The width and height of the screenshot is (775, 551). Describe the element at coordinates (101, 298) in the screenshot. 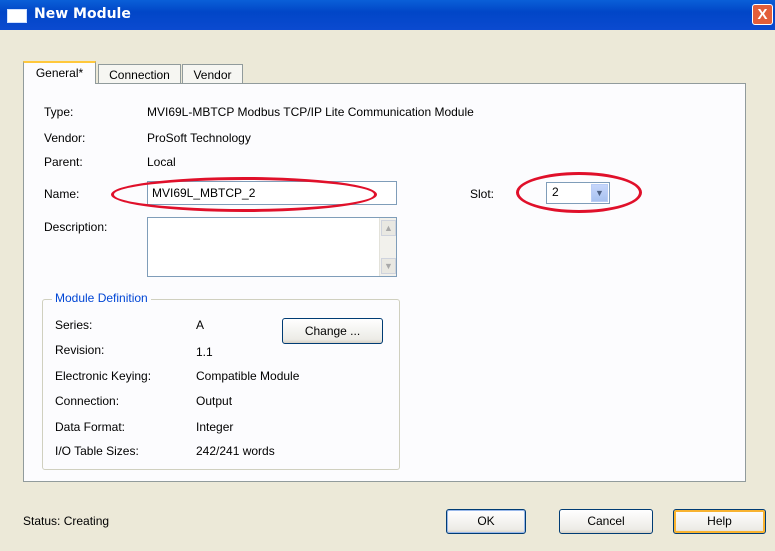

I see `module-definition-title: Module Definition` at that location.